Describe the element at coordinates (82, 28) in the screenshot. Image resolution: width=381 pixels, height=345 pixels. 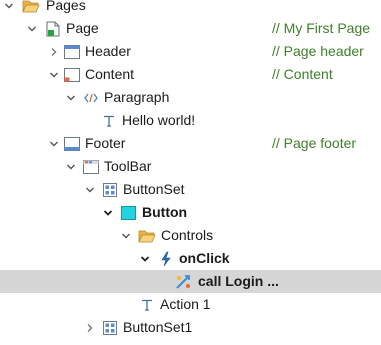
I see `tree-label-page: Page` at that location.